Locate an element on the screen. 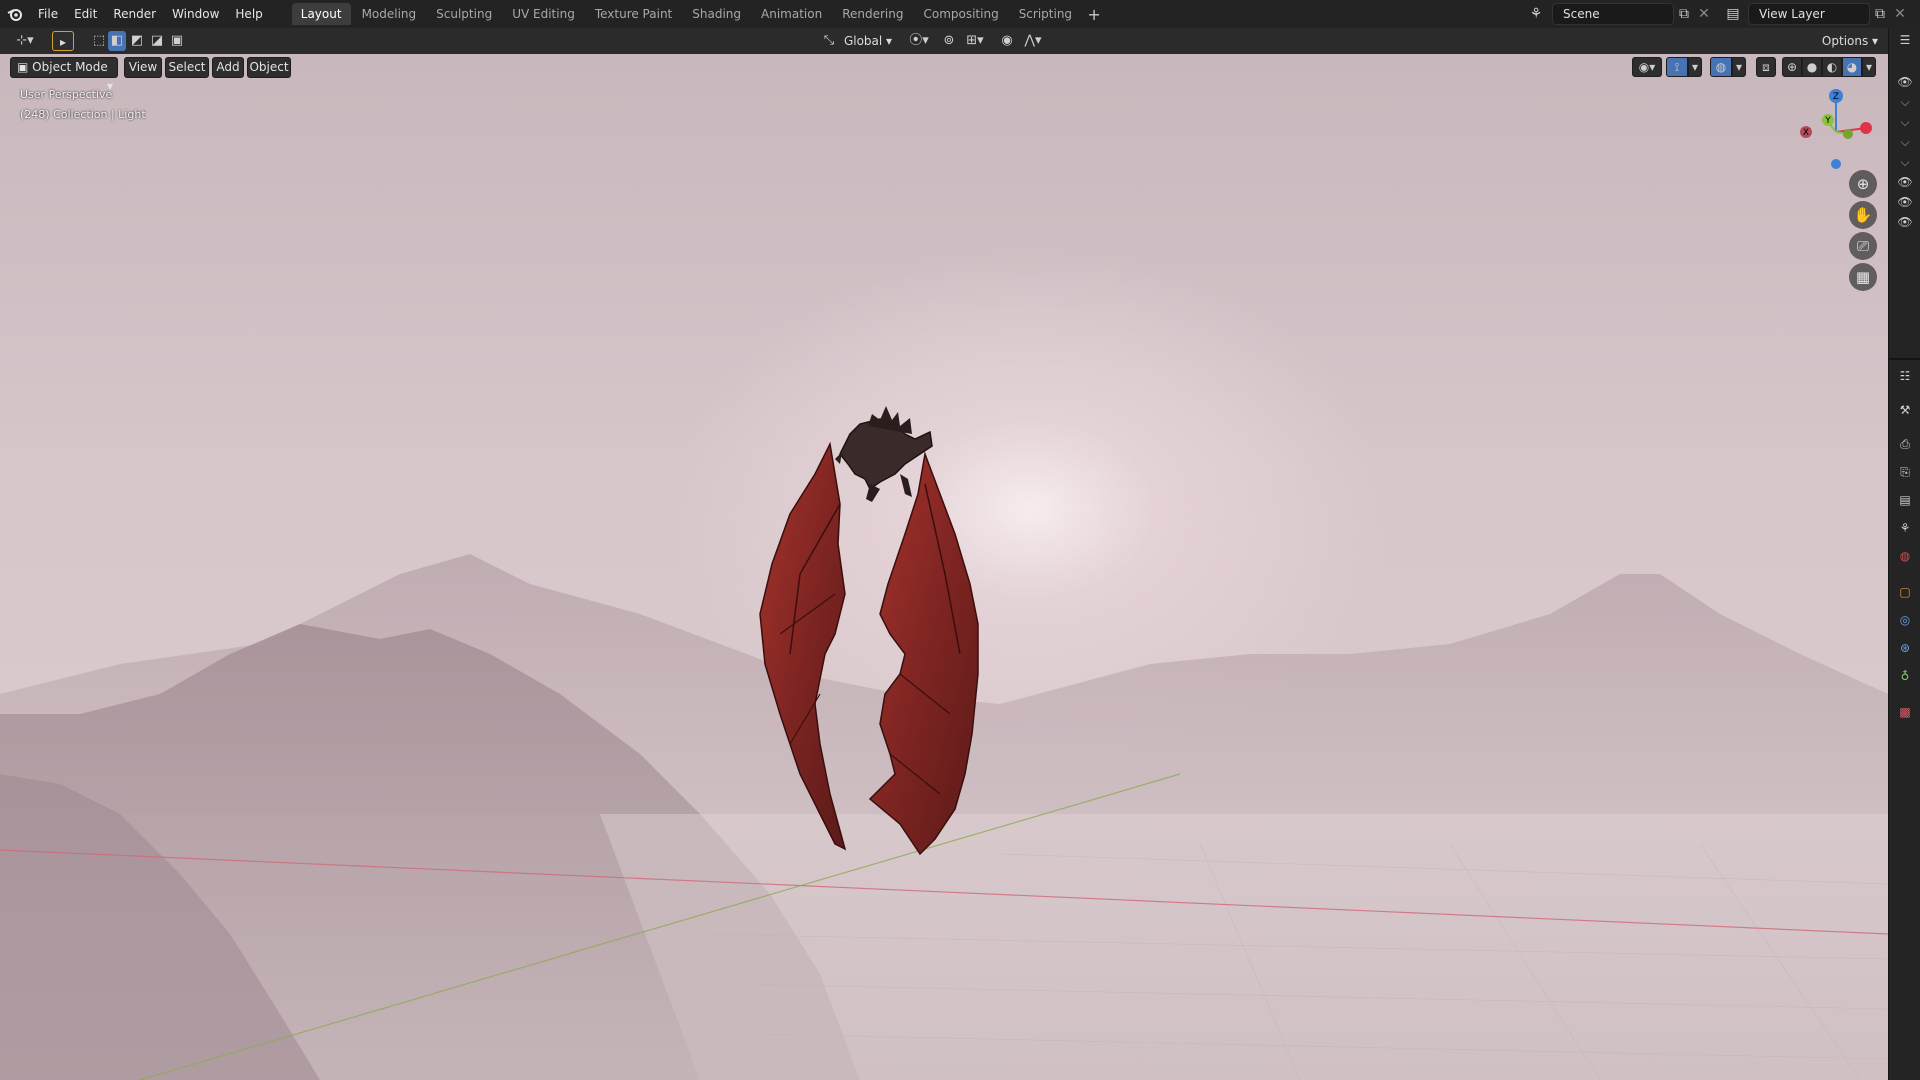 This screenshot has width=1920, height=1080. tab-animation: Animation is located at coordinates (791, 14).